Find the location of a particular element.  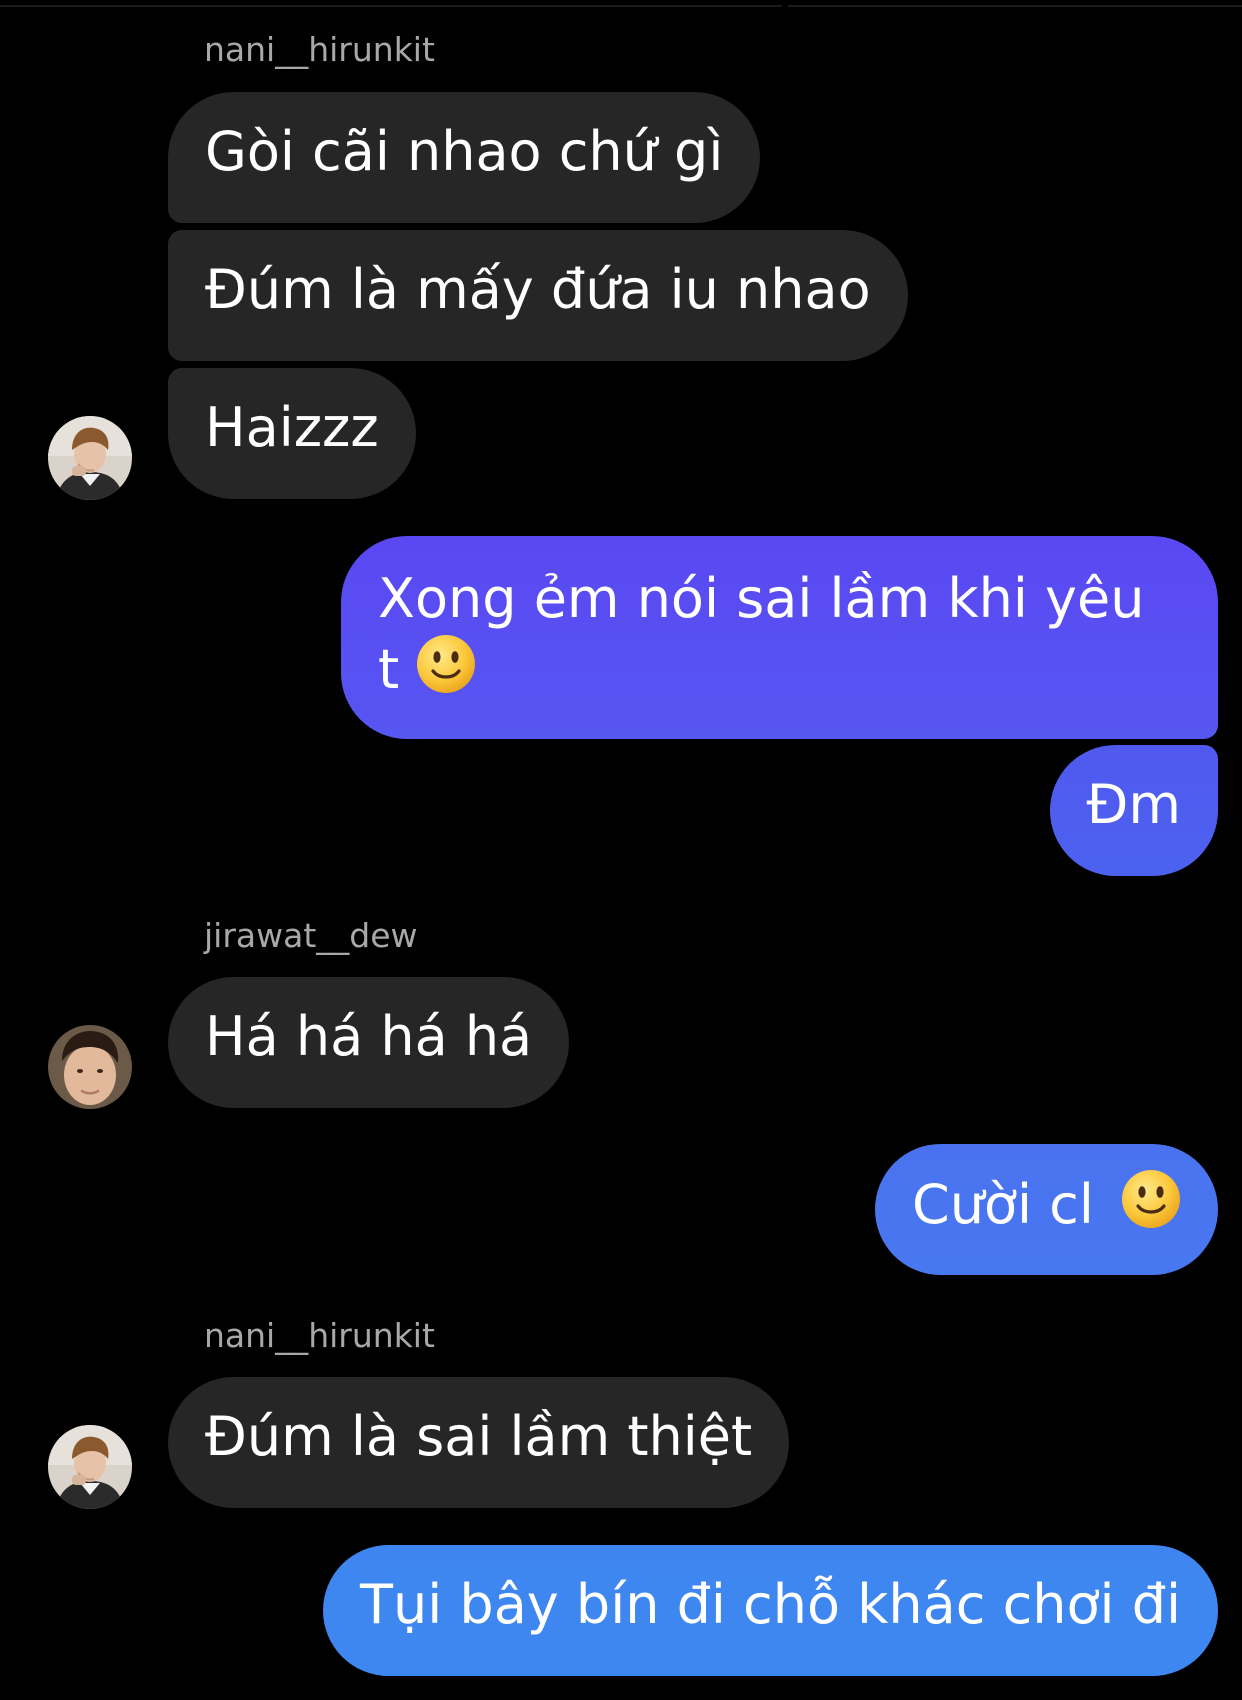

sender-name: jirawat__dew is located at coordinates (311, 936).